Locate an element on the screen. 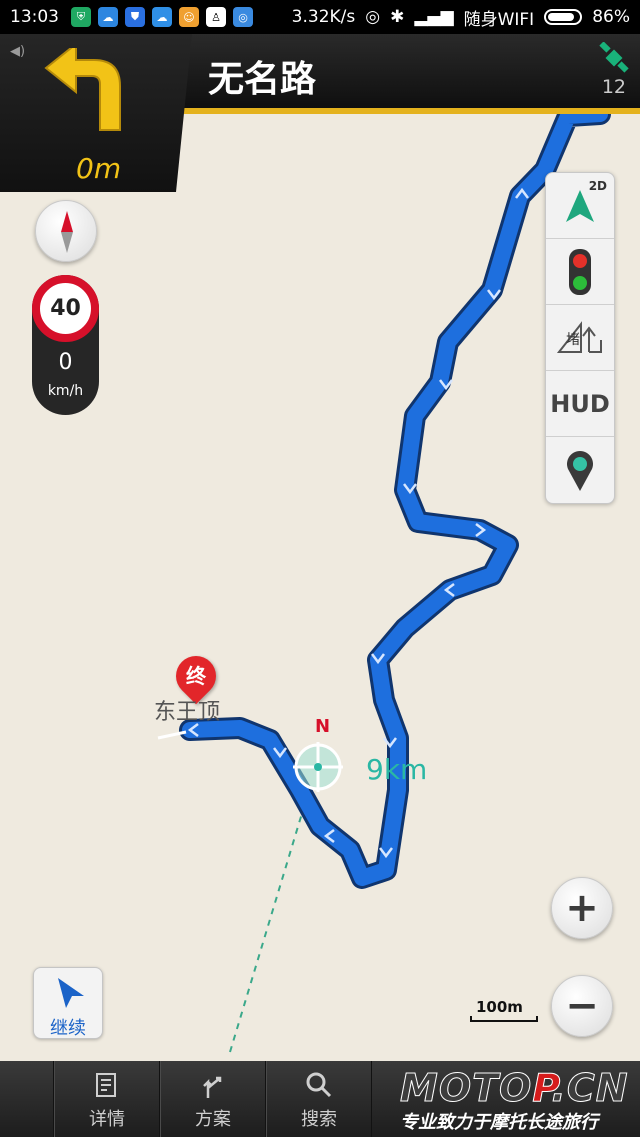 The image size is (640, 1137). guidance-line is located at coordinates (268, 926).